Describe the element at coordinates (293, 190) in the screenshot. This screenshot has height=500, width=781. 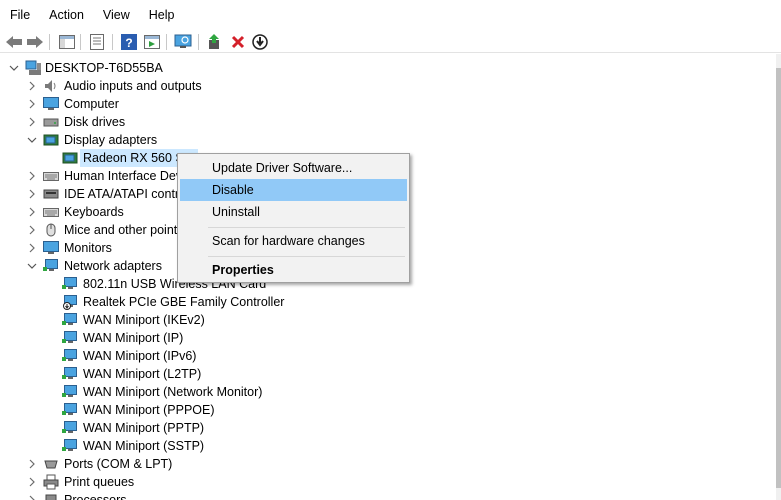
I see `menu-item-disable: Disable` at that location.